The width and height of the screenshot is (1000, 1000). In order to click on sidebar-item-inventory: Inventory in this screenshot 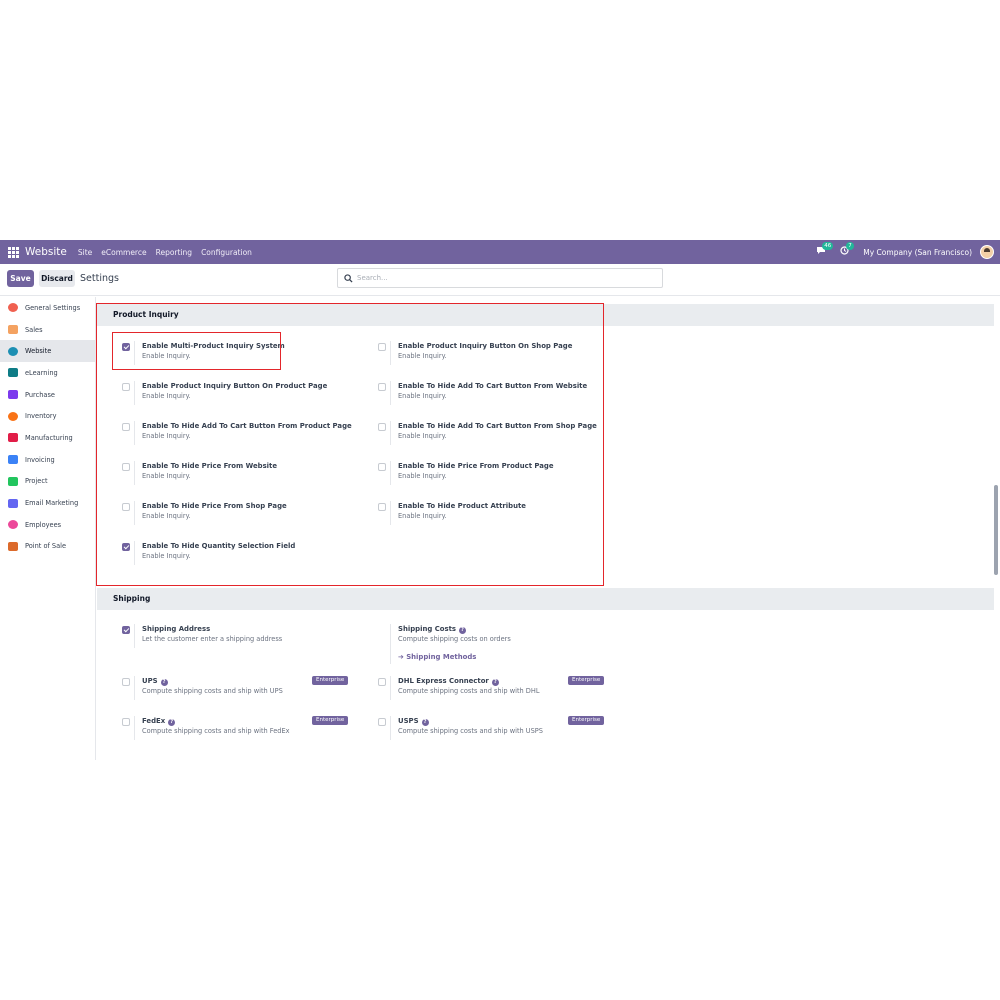, I will do `click(47, 416)`.